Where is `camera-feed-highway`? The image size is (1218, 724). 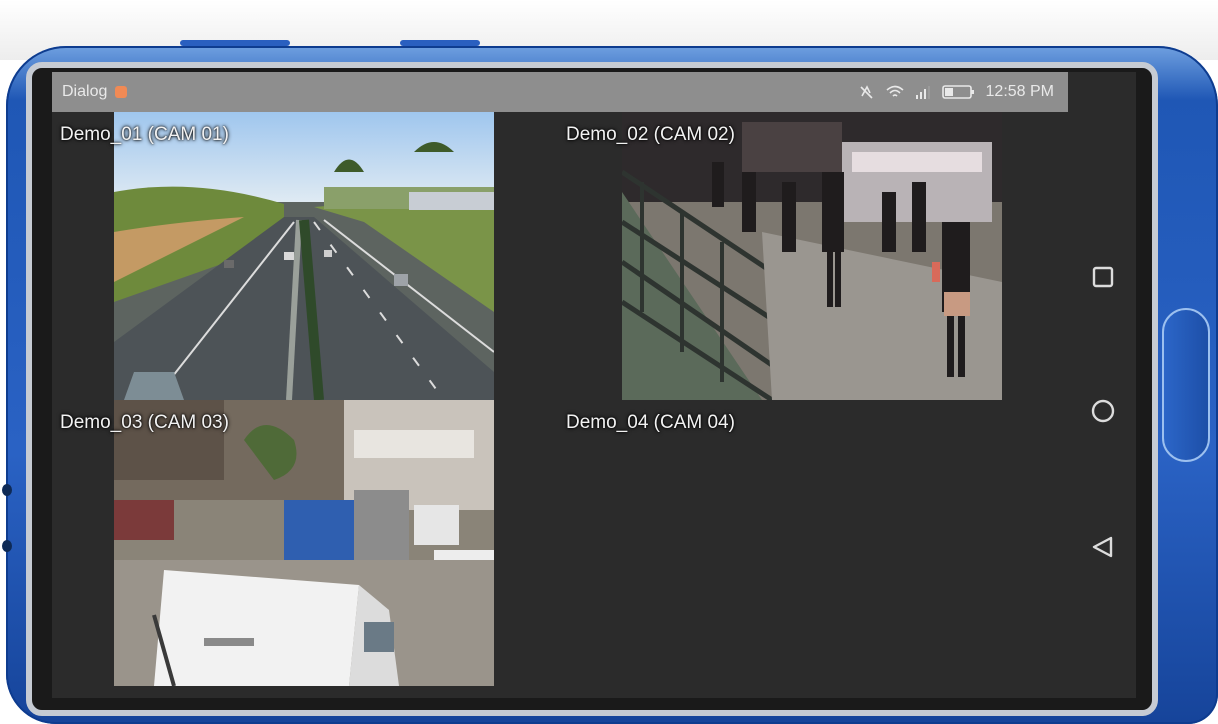
camera-feed-highway is located at coordinates (304, 256).